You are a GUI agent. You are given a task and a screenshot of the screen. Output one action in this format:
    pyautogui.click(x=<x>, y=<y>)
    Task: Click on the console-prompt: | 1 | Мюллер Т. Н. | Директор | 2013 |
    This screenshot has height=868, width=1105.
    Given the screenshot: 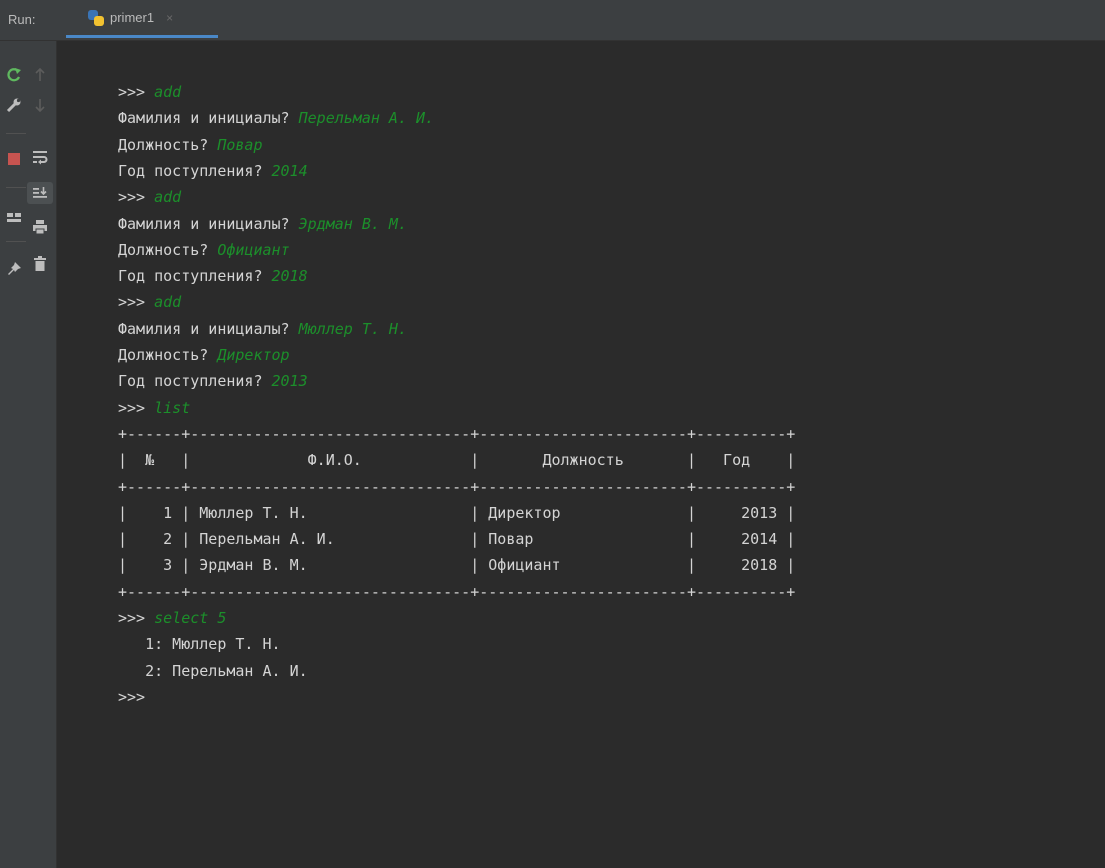 What is the action you would take?
    pyautogui.click(x=457, y=512)
    